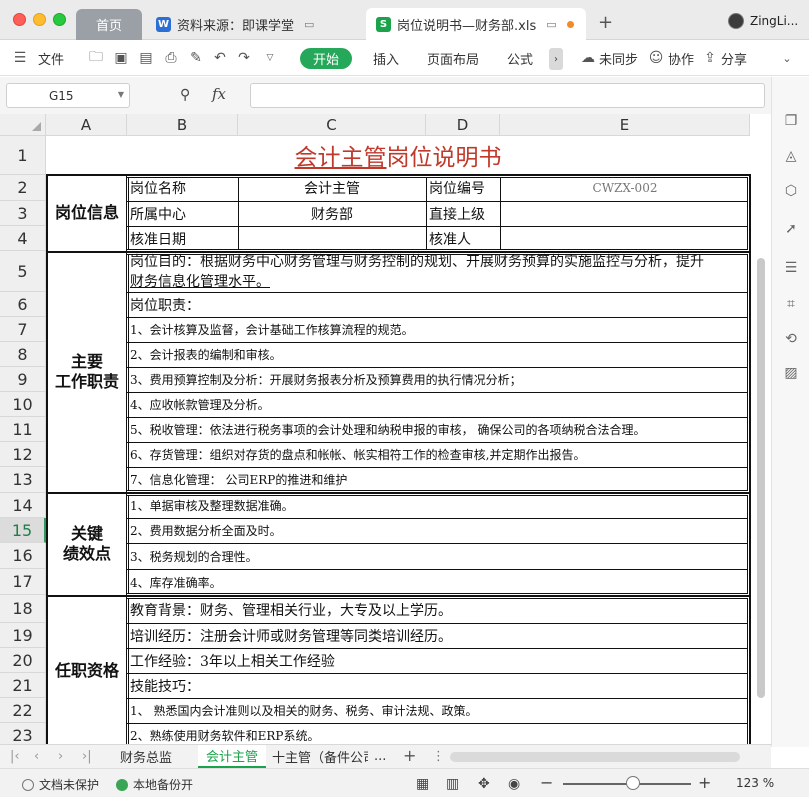 This screenshot has height=797, width=809. I want to click on vertical-scrollbar, so click(761, 478).